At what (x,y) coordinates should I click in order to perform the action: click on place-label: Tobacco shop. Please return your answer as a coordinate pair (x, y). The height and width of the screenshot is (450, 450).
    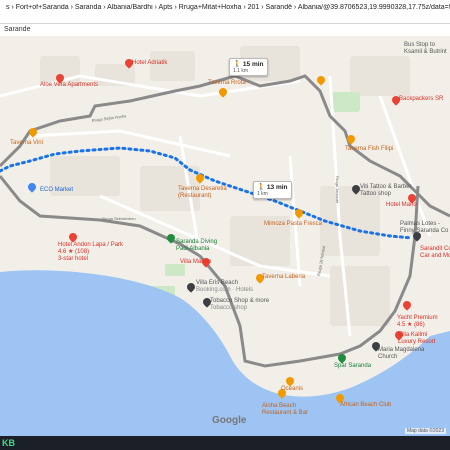
    Looking at the image, I should click on (229, 308).